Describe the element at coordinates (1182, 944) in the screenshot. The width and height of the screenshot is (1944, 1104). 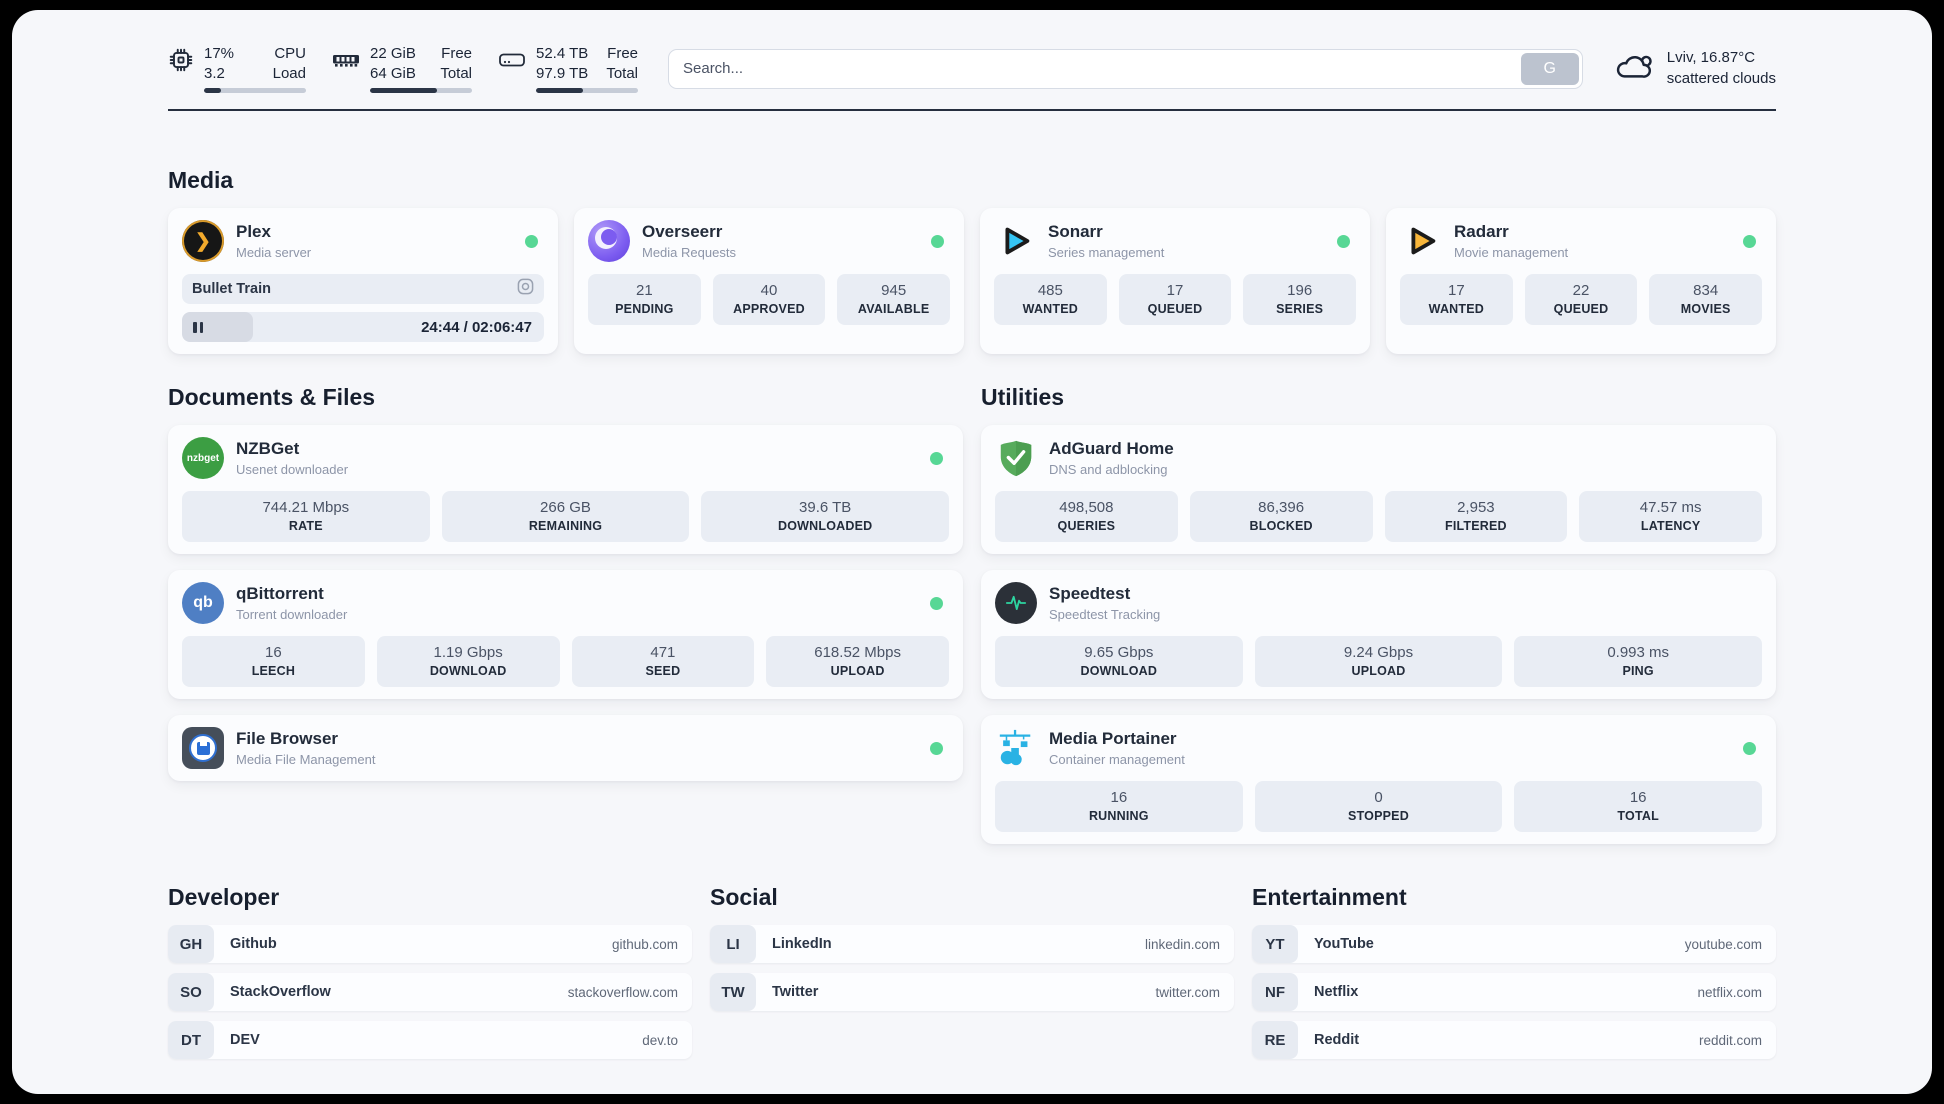
I see `bookmark-domain: linkedin.com` at that location.